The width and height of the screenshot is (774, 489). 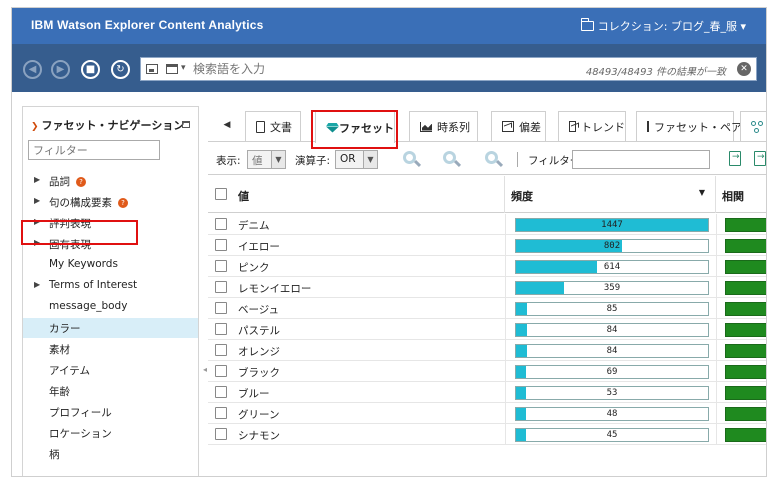 What do you see at coordinates (110, 328) in the screenshot?
I see `facet-tree-item: カラー` at bounding box center [110, 328].